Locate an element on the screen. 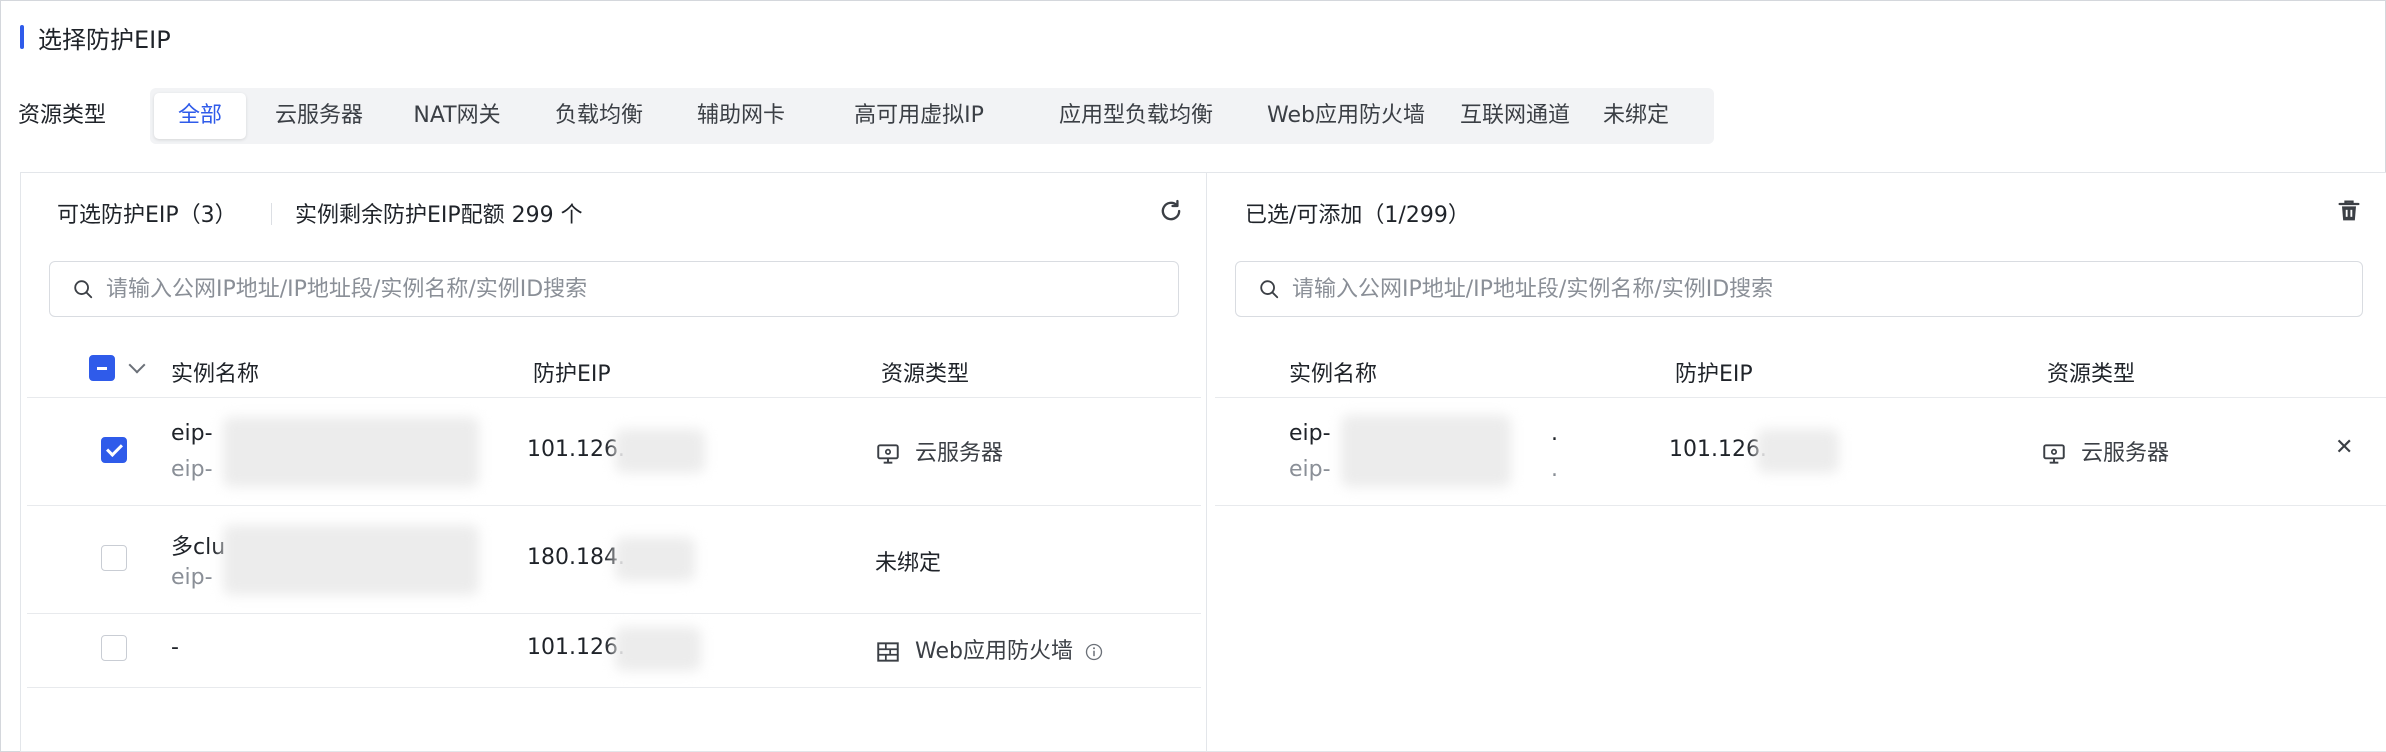 The image size is (2386, 752). trash-icon is located at coordinates (2349, 211).